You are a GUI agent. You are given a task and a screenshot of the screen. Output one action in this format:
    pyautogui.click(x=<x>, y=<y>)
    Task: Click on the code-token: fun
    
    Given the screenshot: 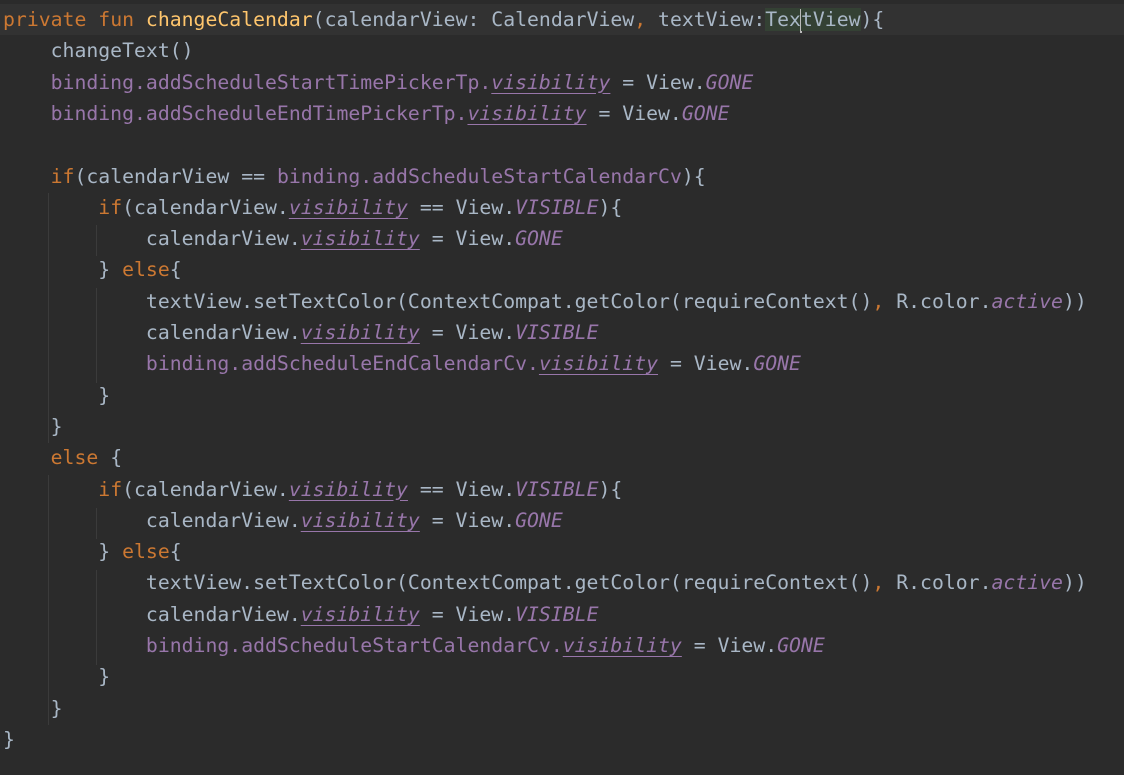 What is the action you would take?
    pyautogui.click(x=122, y=19)
    